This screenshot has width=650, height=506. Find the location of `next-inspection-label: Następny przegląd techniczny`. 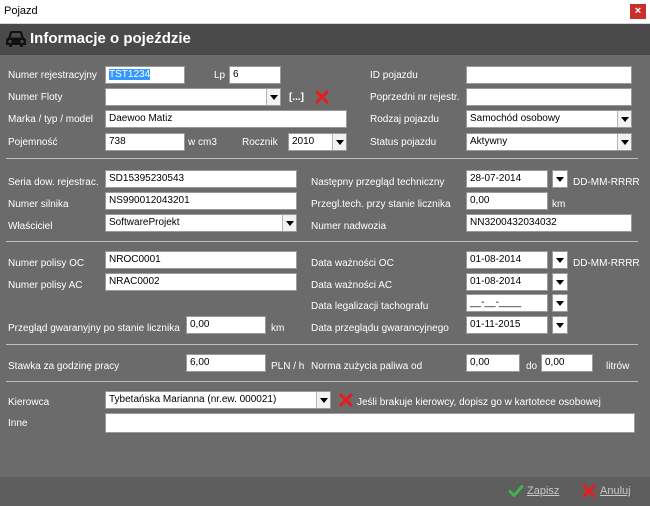

next-inspection-label: Następny przegląd techniczny is located at coordinates (378, 182).